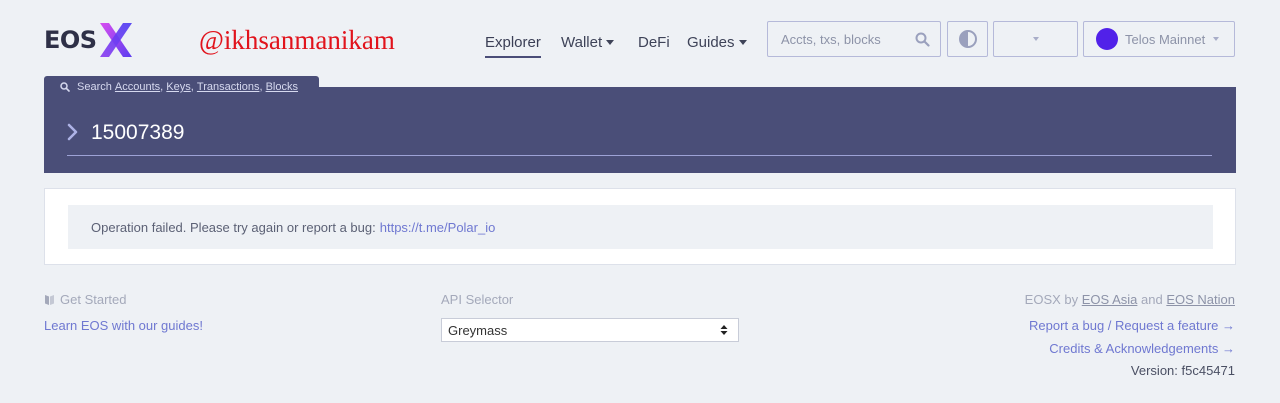 Image resolution: width=1280 pixels, height=403 pixels. I want to click on network-select: Telos Mainnet, so click(1159, 39).